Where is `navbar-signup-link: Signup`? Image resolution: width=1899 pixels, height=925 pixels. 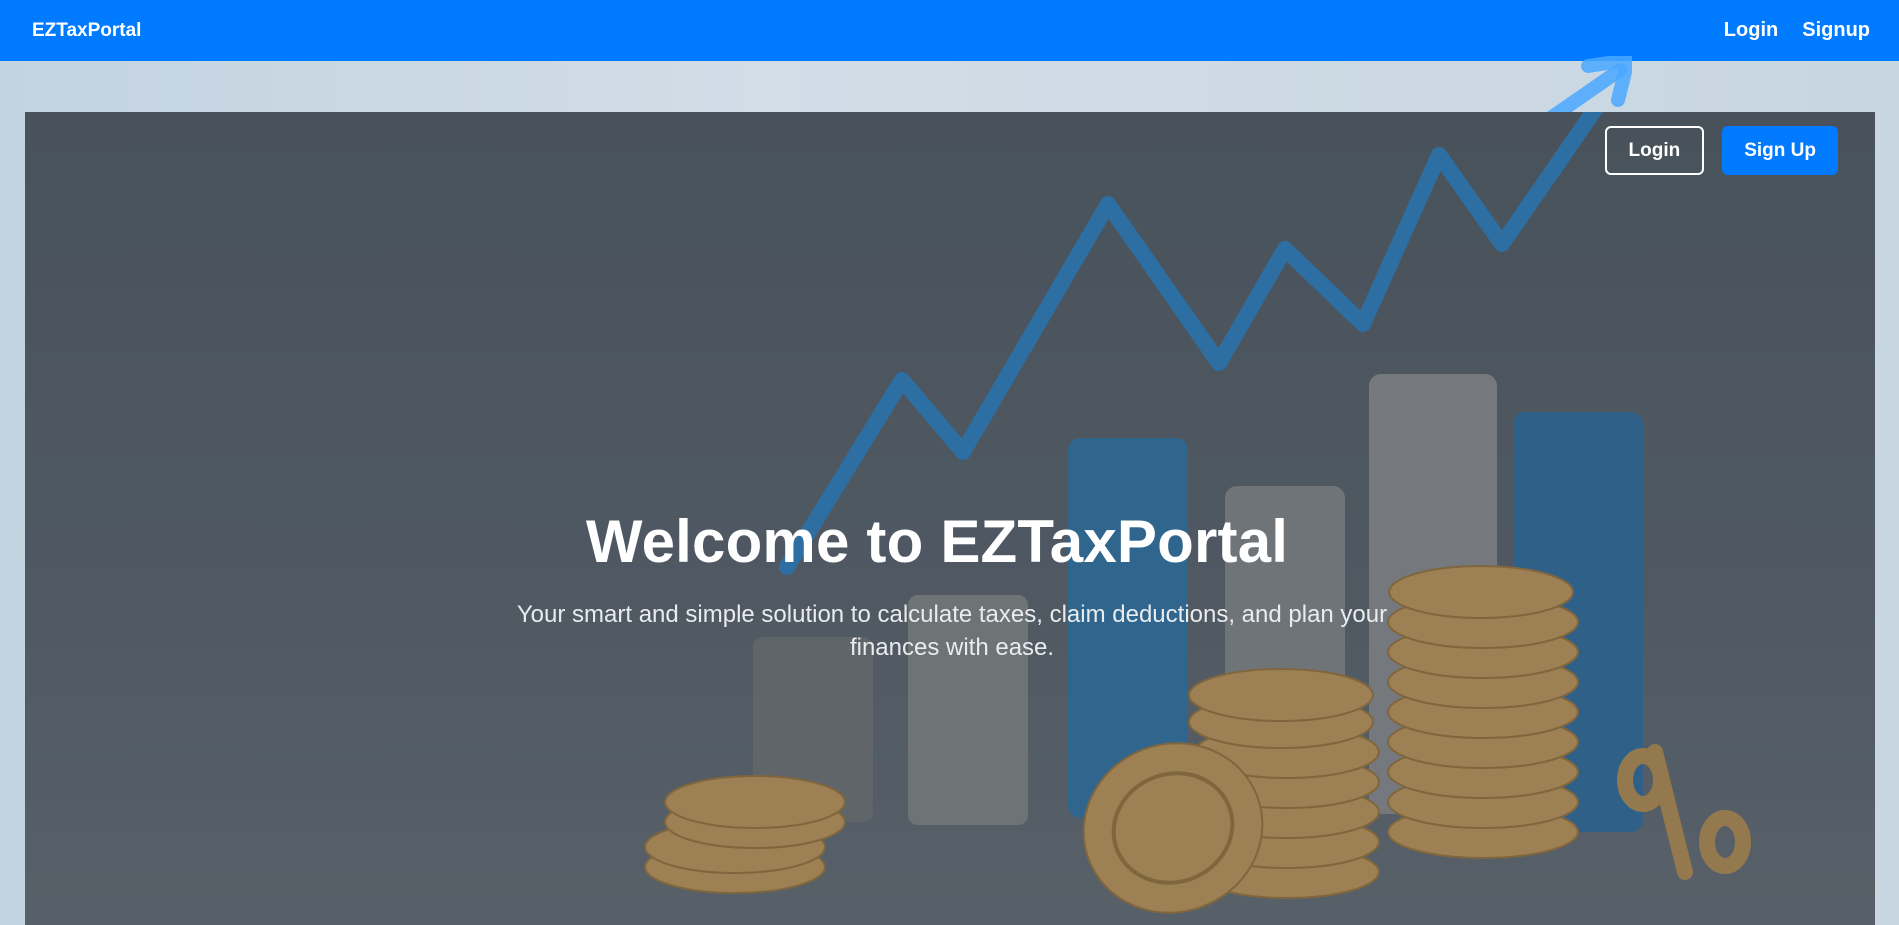
navbar-signup-link: Signup is located at coordinates (1836, 30).